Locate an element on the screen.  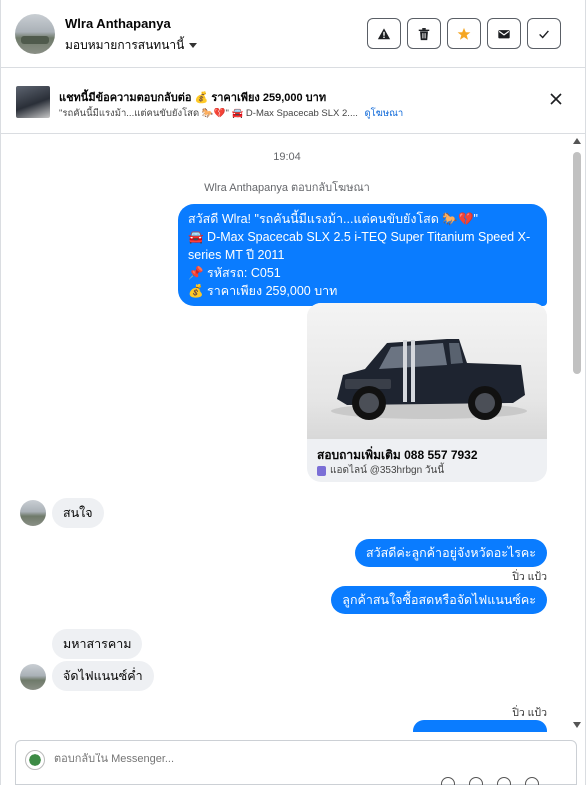
message-bubble: สนใจ is located at coordinates (78, 513).